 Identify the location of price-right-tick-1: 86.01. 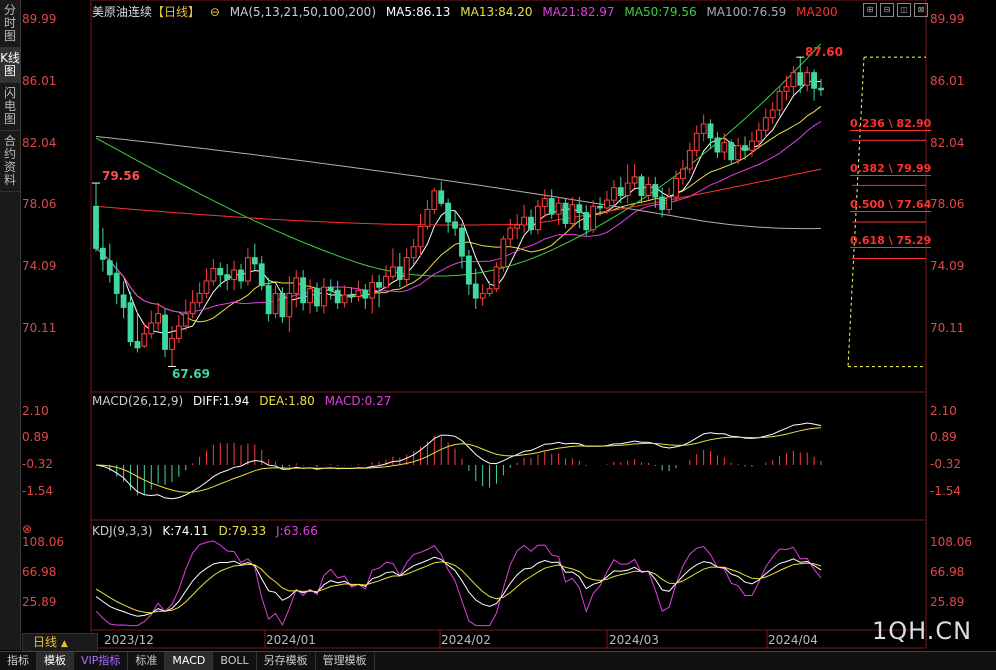
(947, 80).